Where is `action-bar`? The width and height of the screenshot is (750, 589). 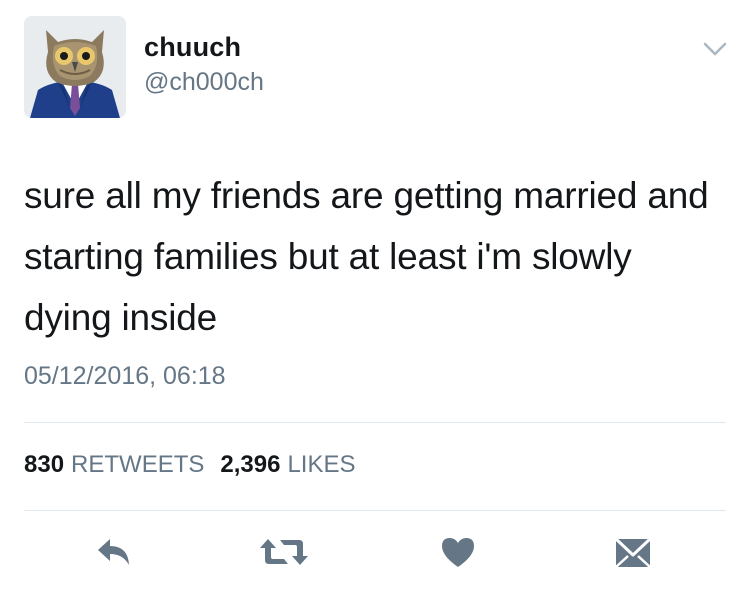
action-bar is located at coordinates (375, 554).